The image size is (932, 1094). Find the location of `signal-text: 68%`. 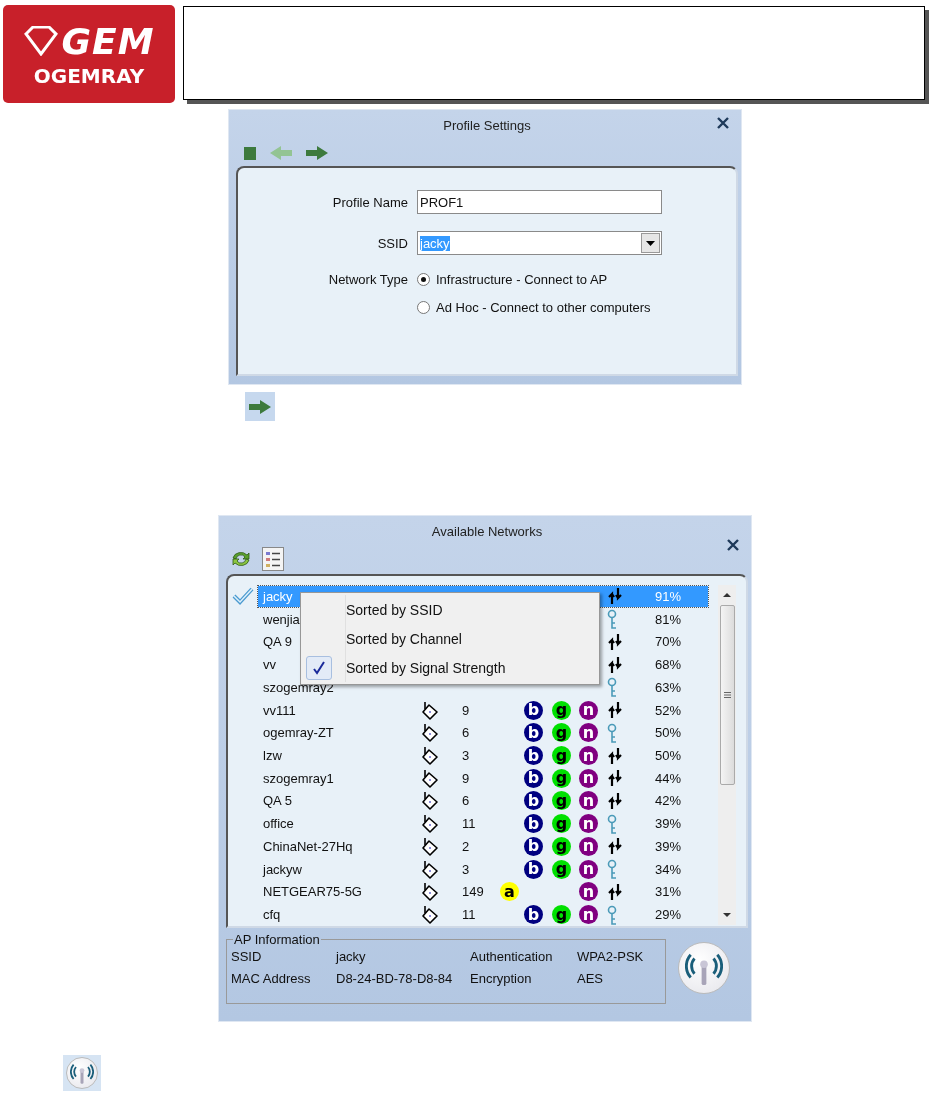

signal-text: 68% is located at coordinates (668, 665).